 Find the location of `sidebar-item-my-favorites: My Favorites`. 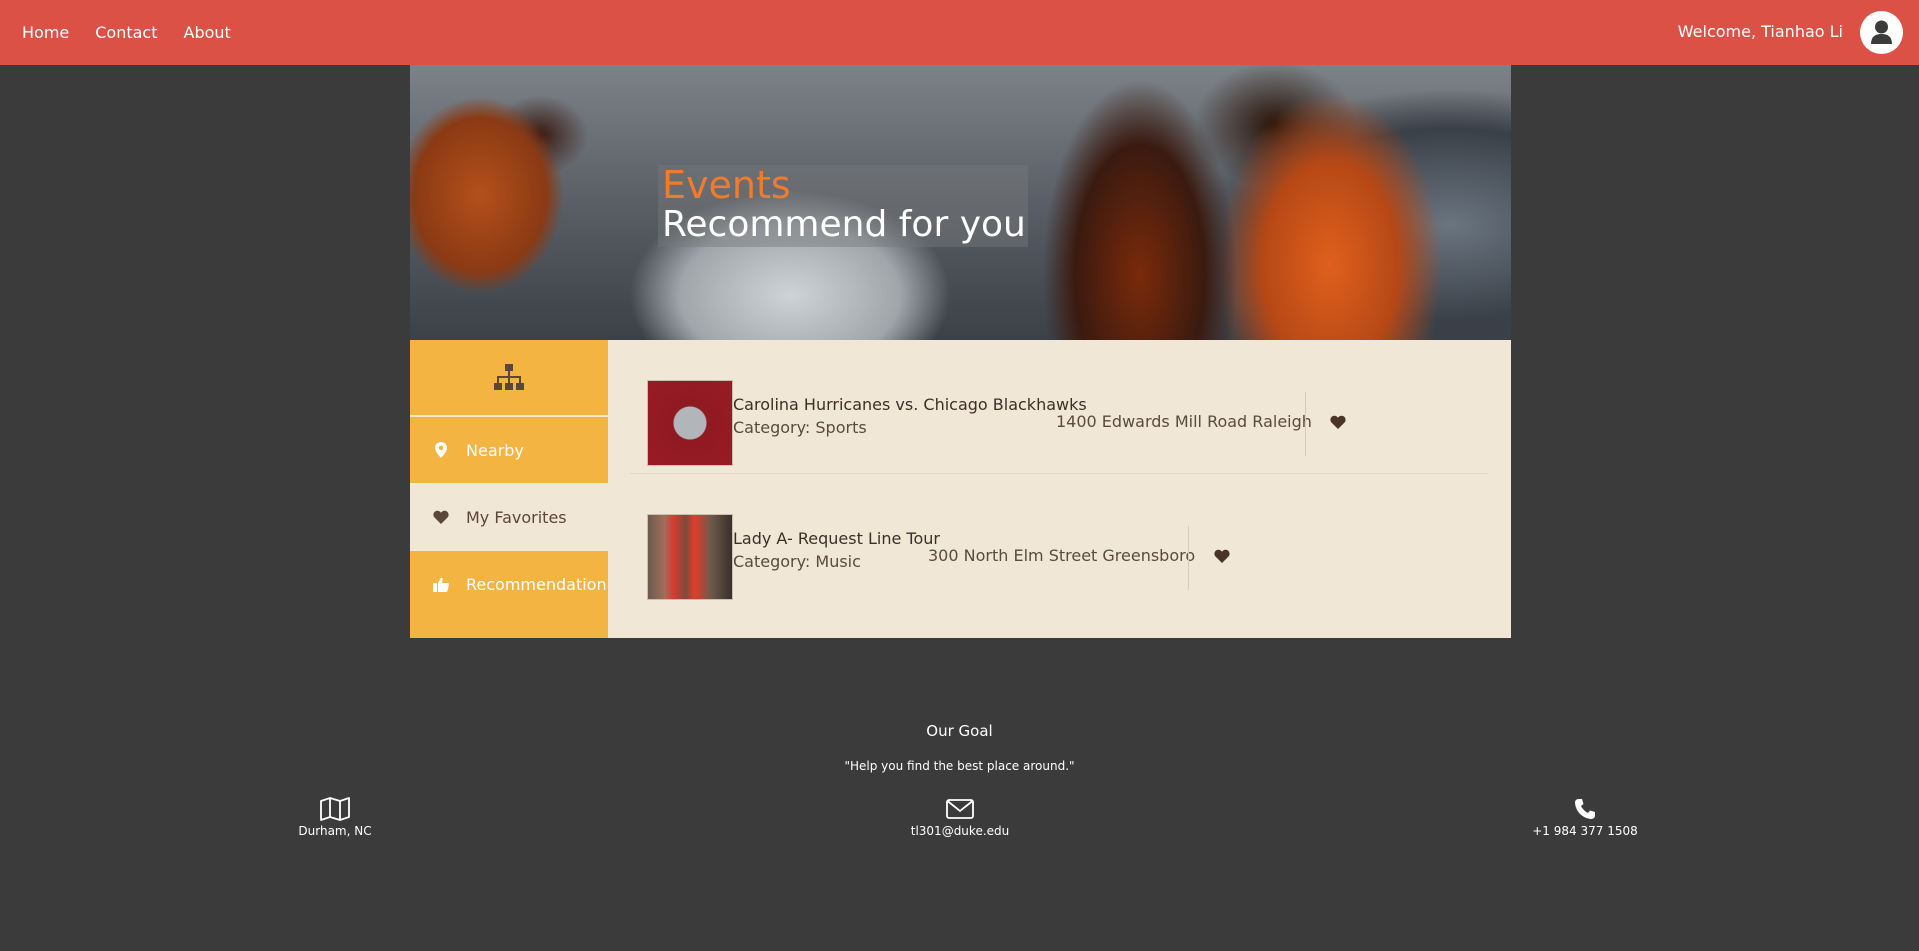

sidebar-item-my-favorites: My Favorites is located at coordinates (509, 517).